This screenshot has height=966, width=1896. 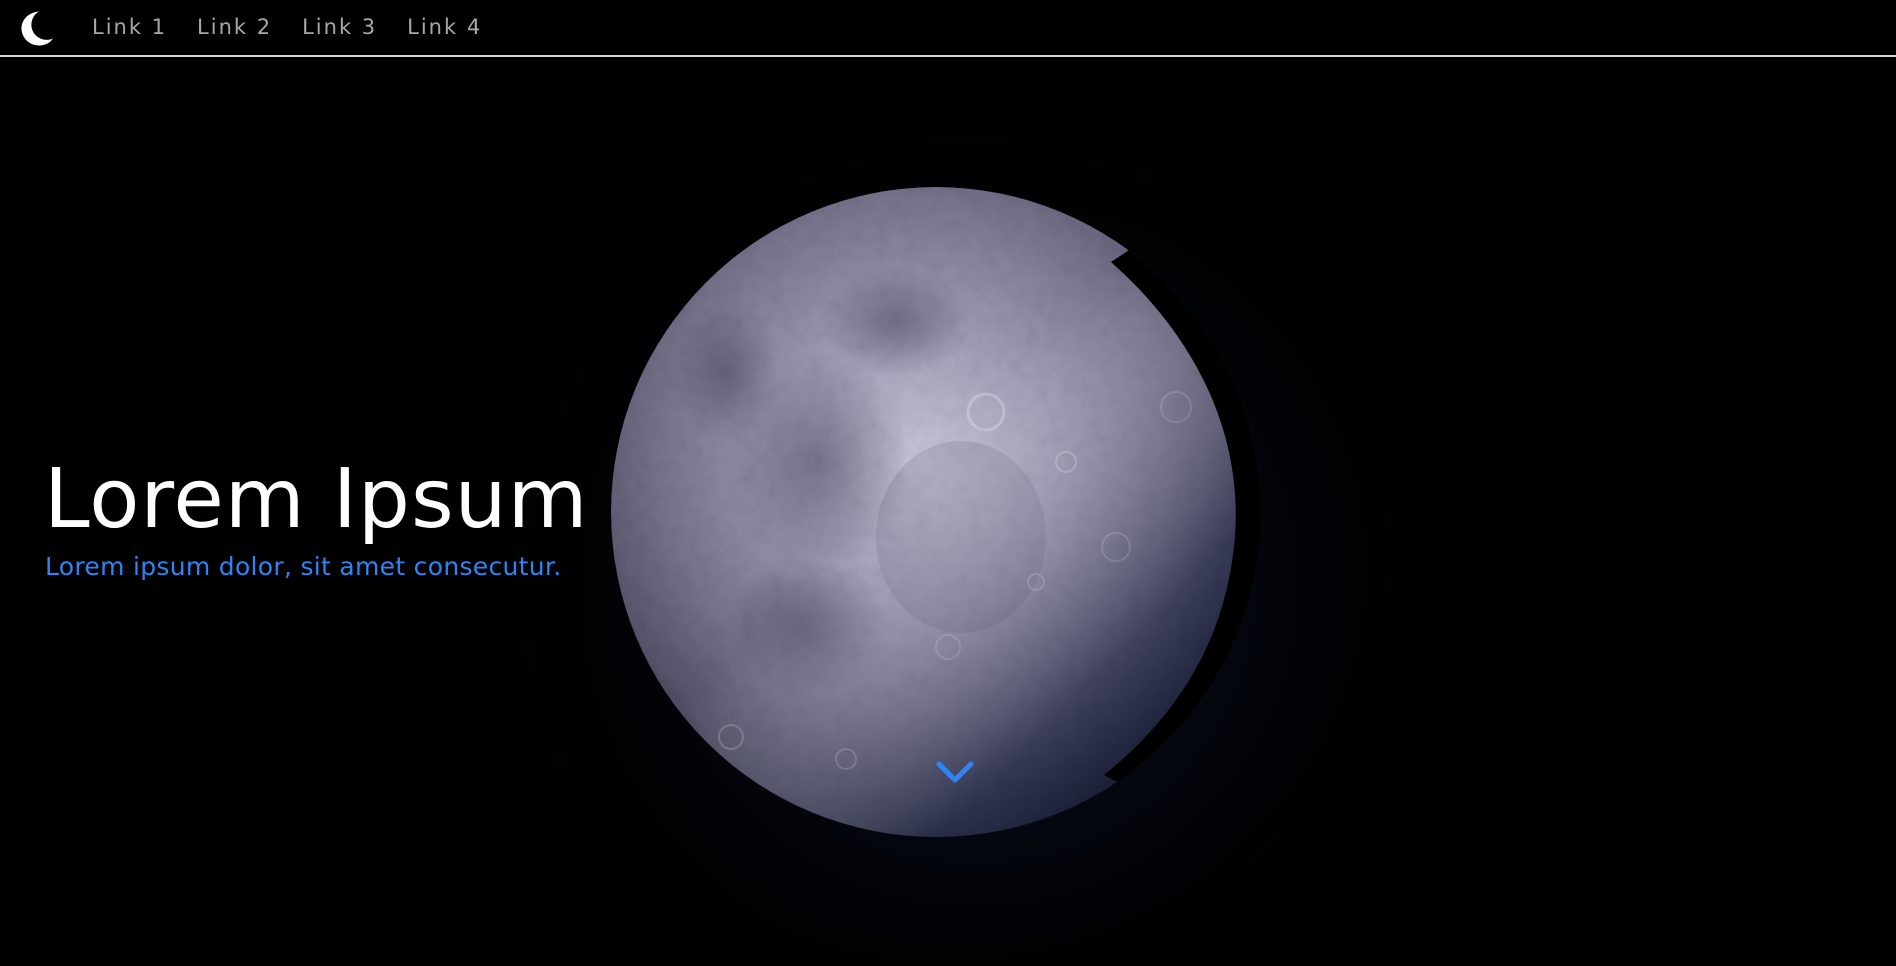 I want to click on nav-link-3: Link 3, so click(x=339, y=27).